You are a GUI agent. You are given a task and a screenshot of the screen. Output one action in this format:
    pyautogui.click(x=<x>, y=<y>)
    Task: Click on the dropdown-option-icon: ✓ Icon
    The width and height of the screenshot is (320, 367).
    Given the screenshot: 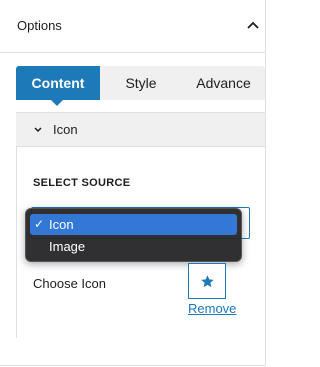 What is the action you would take?
    pyautogui.click(x=133, y=224)
    